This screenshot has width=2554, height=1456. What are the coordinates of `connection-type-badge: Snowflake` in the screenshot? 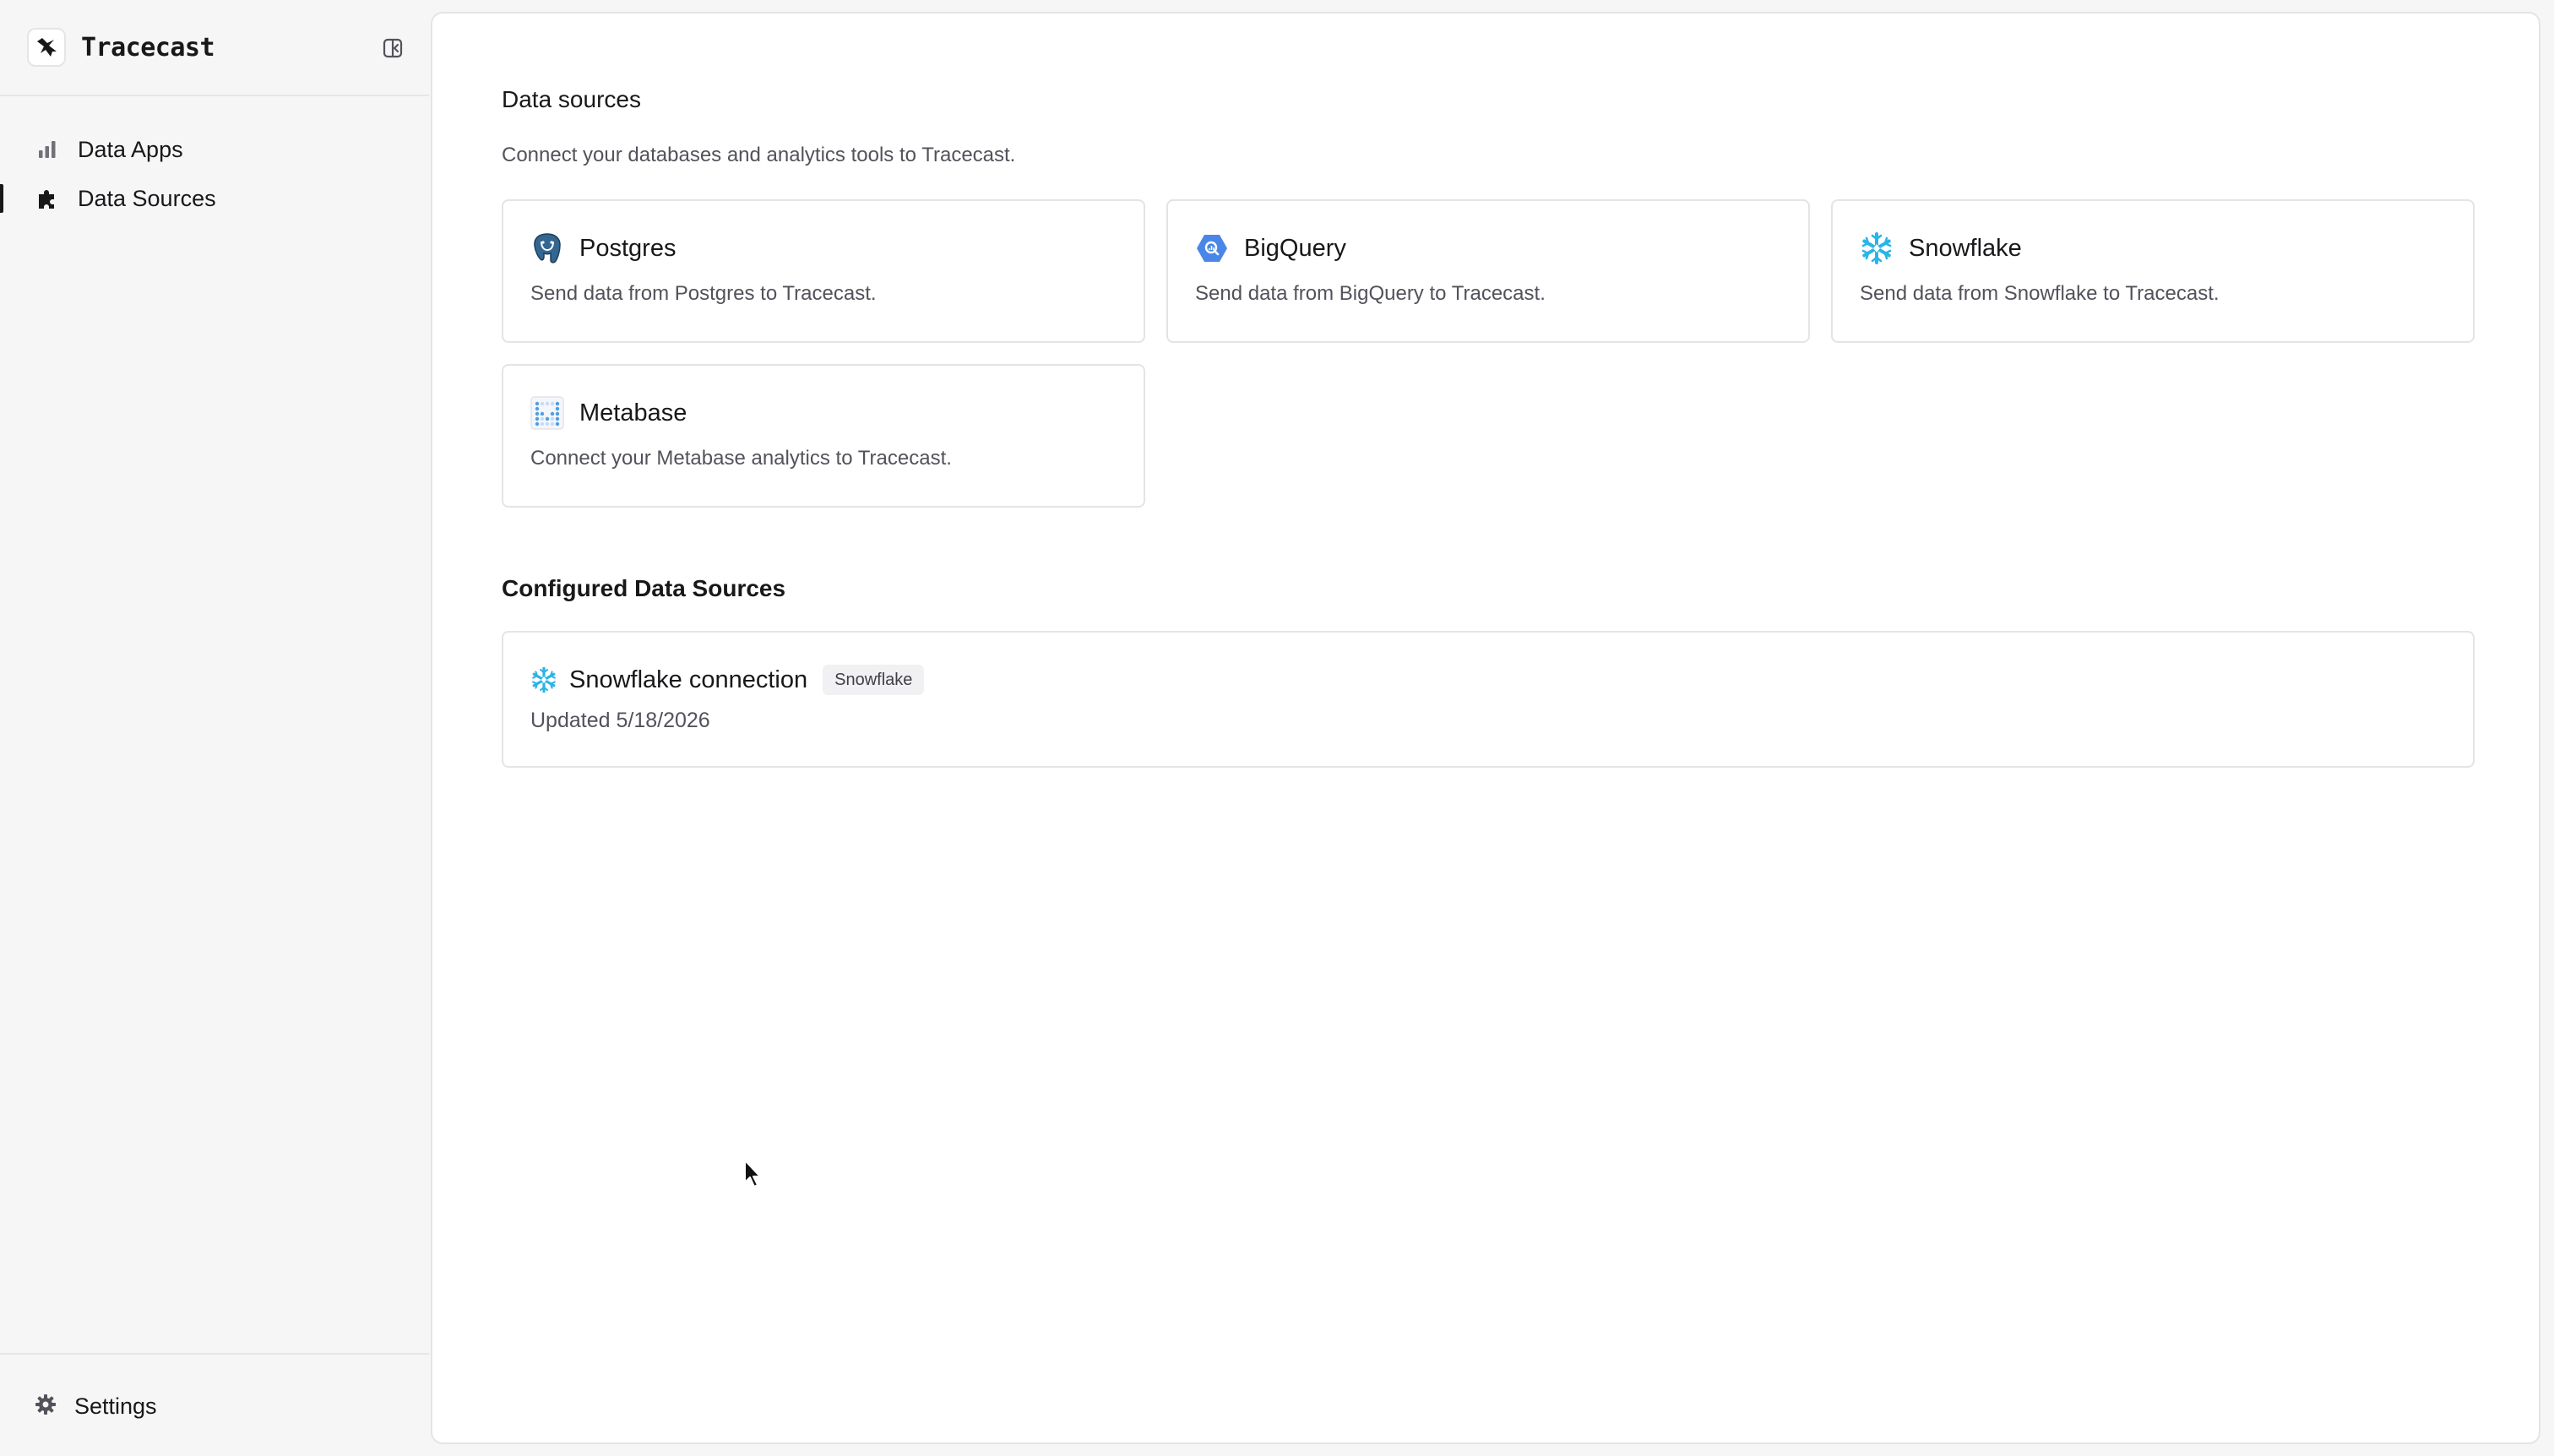 It's located at (874, 680).